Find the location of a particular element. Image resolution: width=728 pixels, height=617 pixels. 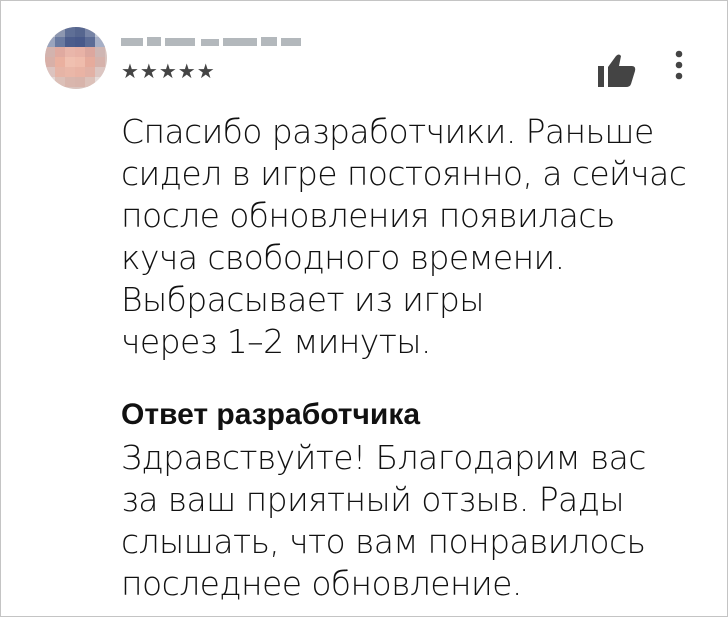

thumbs-up-icon is located at coordinates (616, 71).